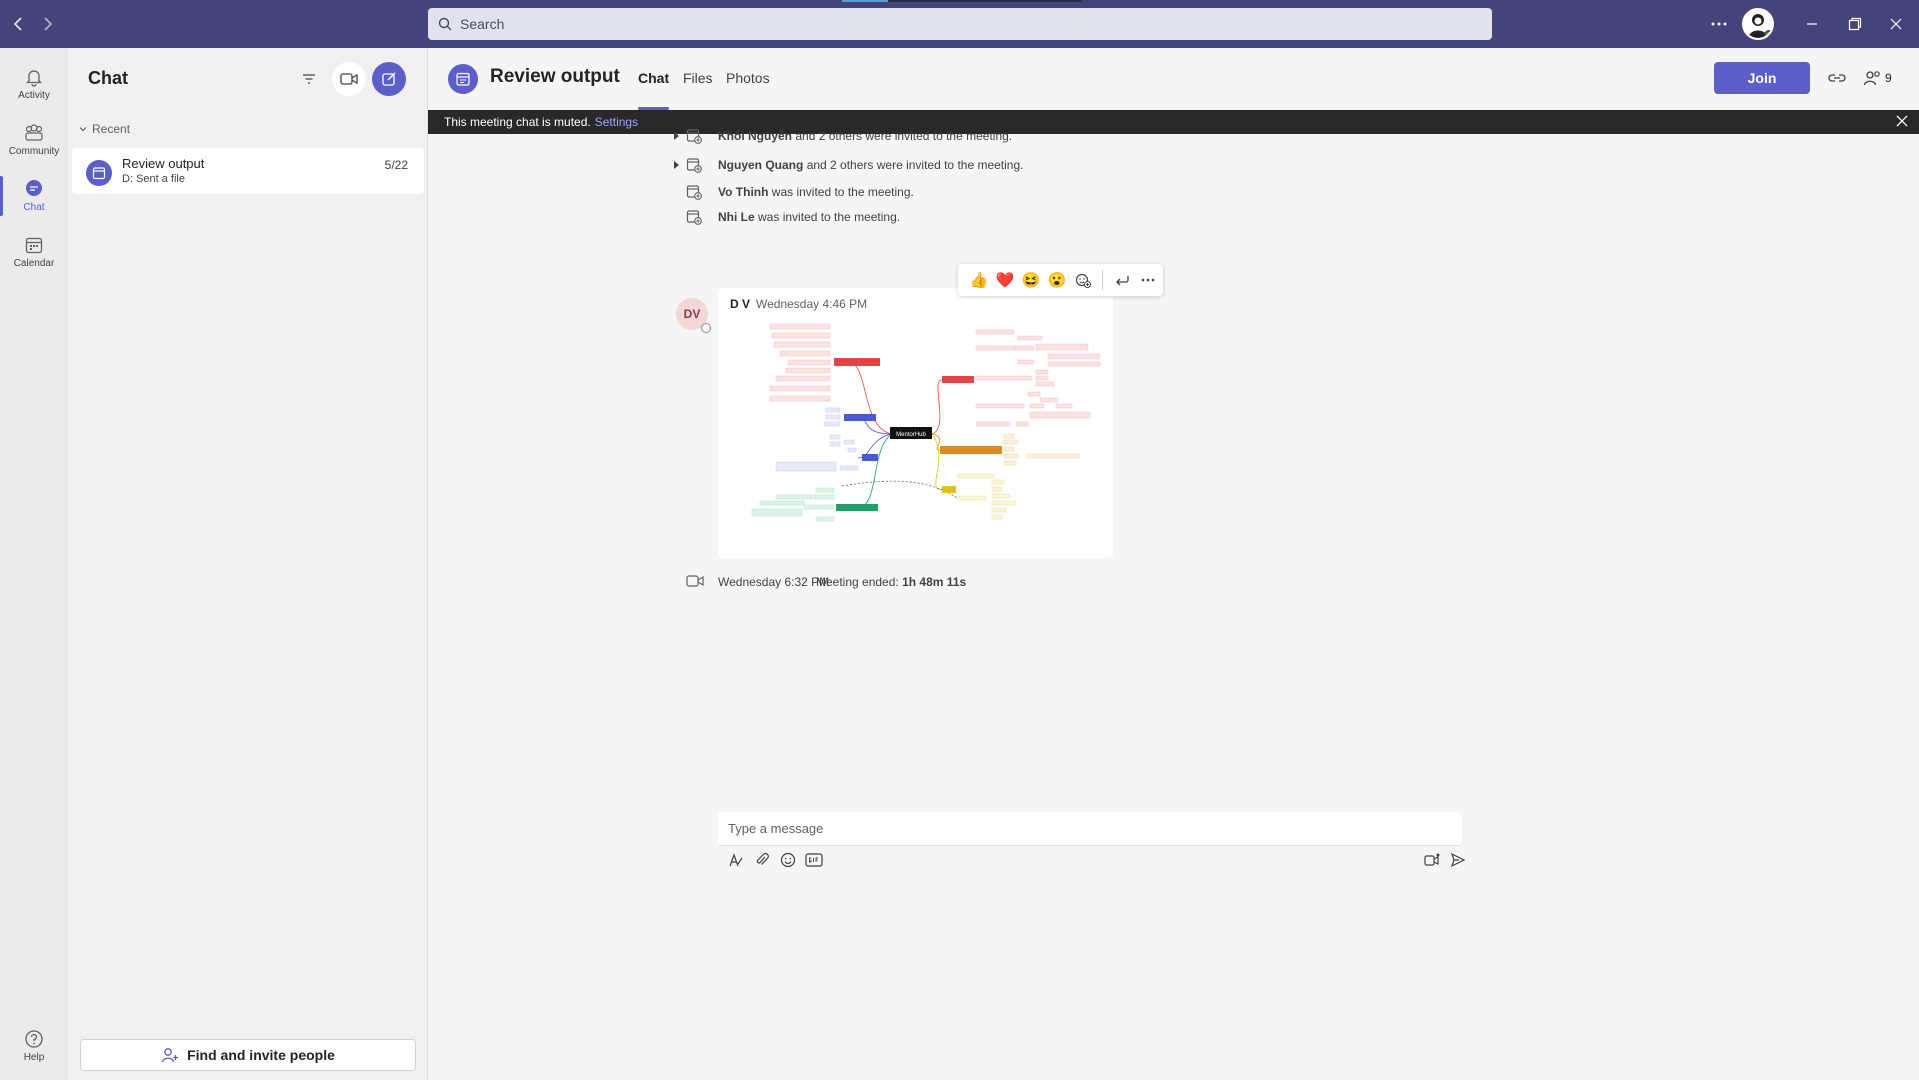  What do you see at coordinates (698, 90) in the screenshot?
I see `tab-files: Files` at bounding box center [698, 90].